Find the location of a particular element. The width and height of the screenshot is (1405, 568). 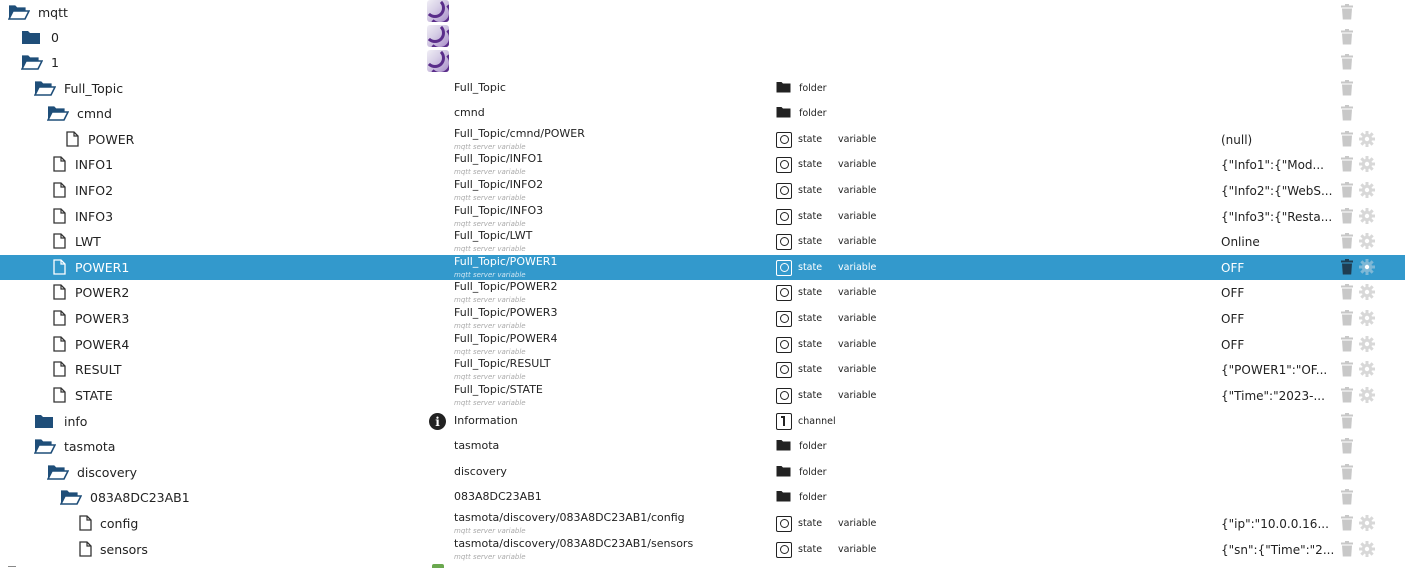

object-name: RESULT is located at coordinates (98, 369).